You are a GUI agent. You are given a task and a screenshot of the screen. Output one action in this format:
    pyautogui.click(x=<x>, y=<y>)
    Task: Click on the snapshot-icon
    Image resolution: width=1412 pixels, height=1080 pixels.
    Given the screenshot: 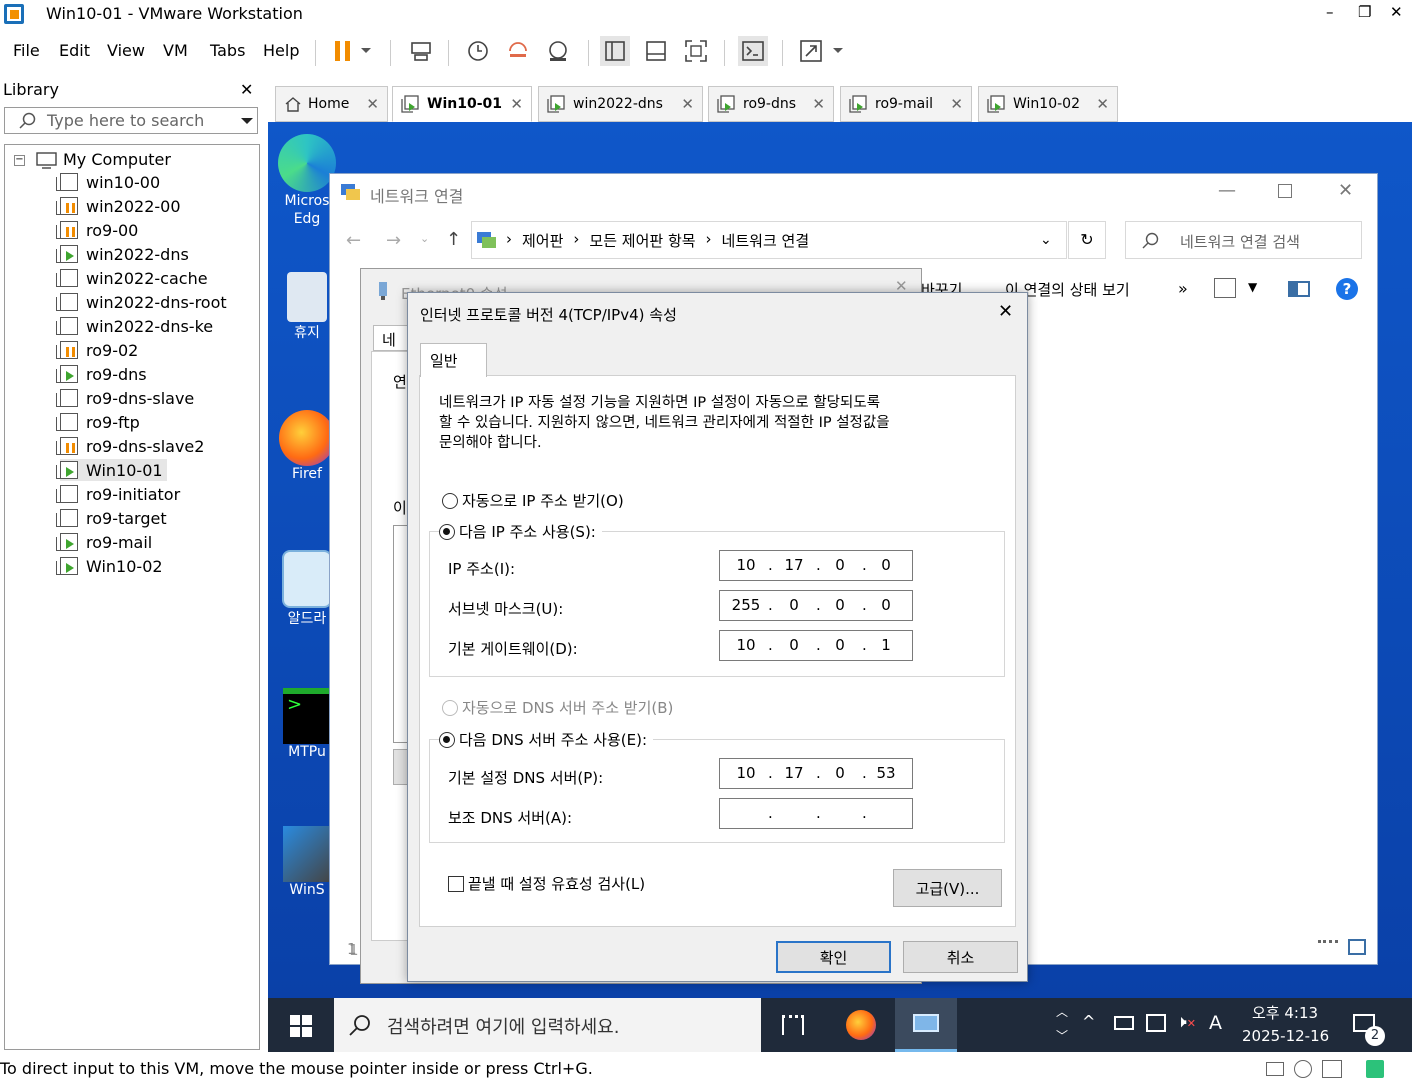 What is the action you would take?
    pyautogui.click(x=478, y=51)
    